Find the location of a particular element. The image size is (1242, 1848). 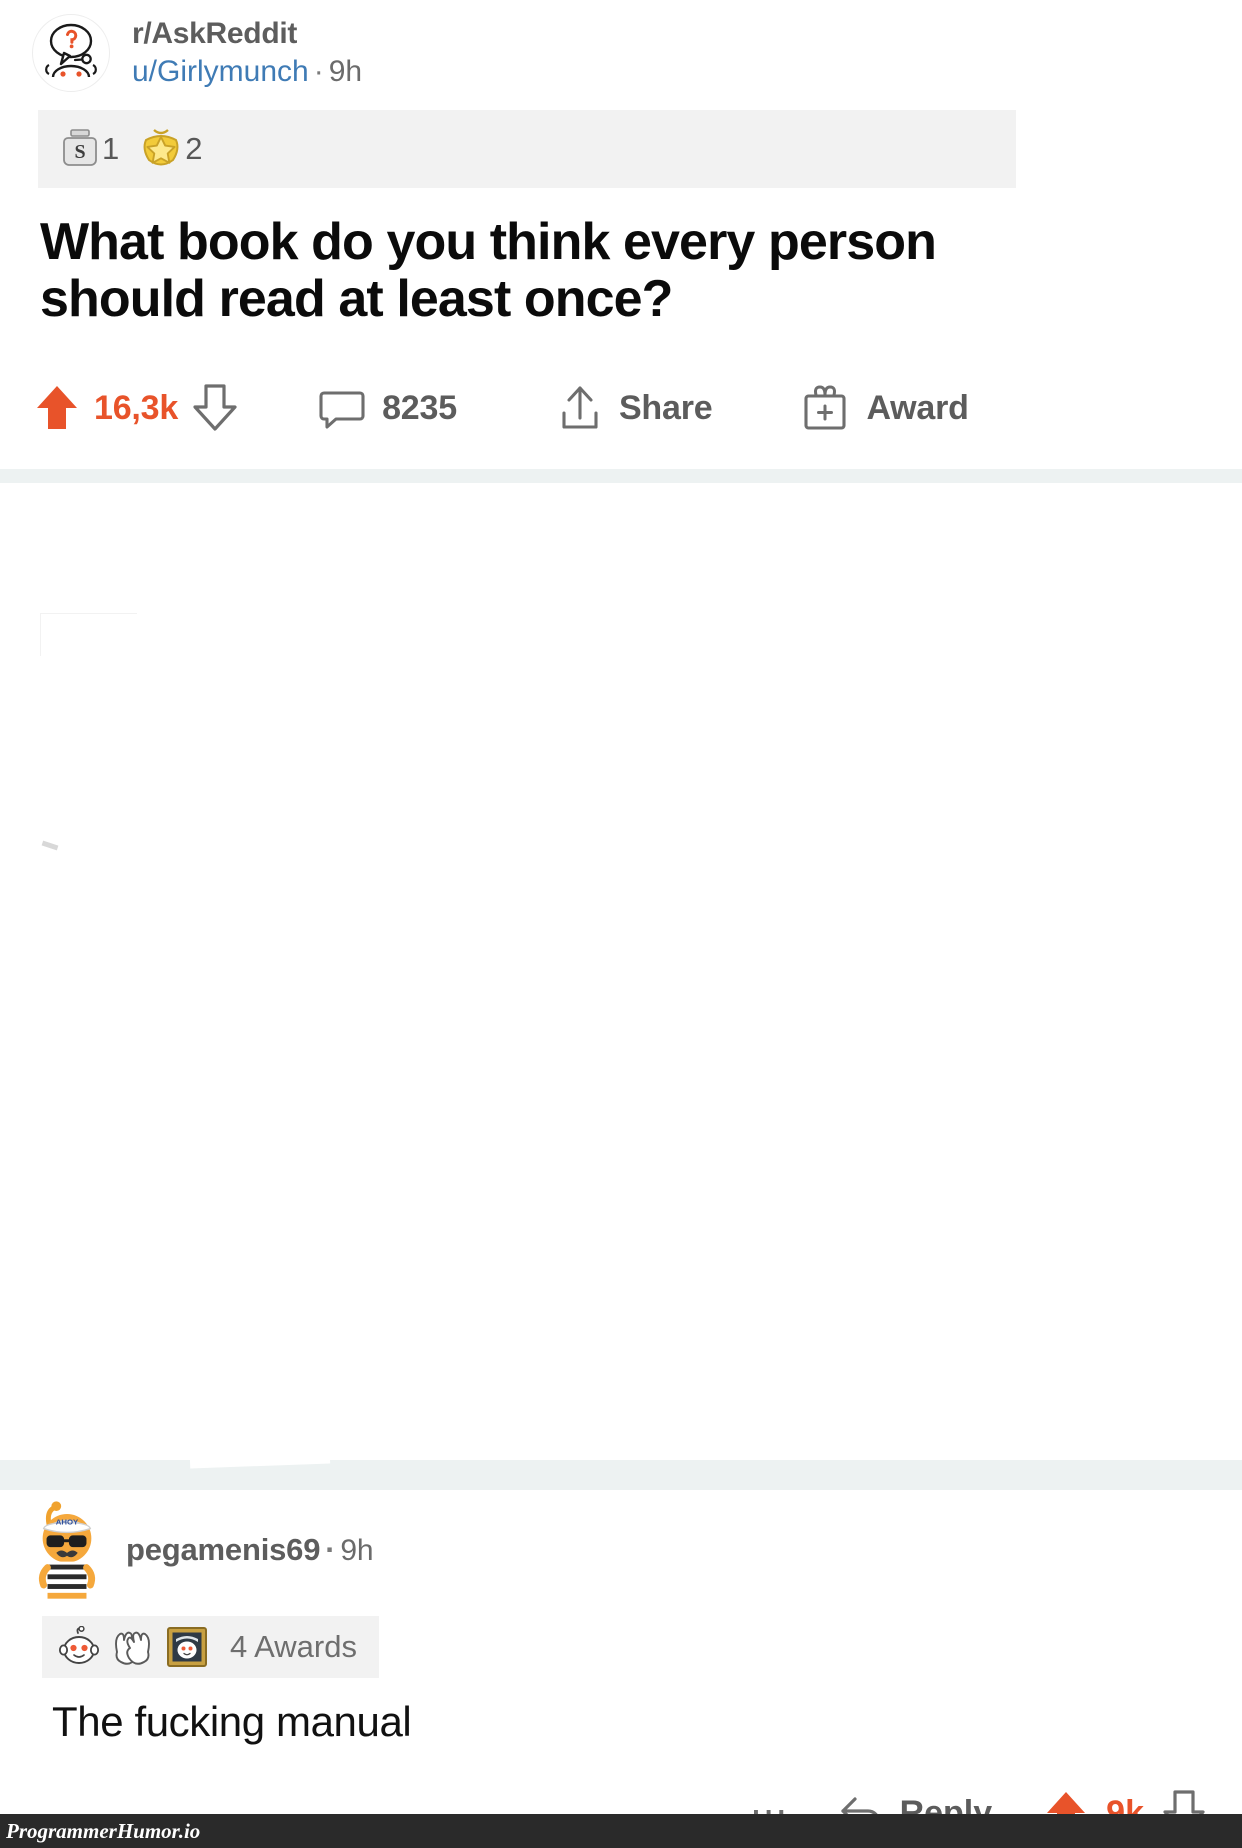

comment-award-snoo-face is located at coordinates (79, 1647).